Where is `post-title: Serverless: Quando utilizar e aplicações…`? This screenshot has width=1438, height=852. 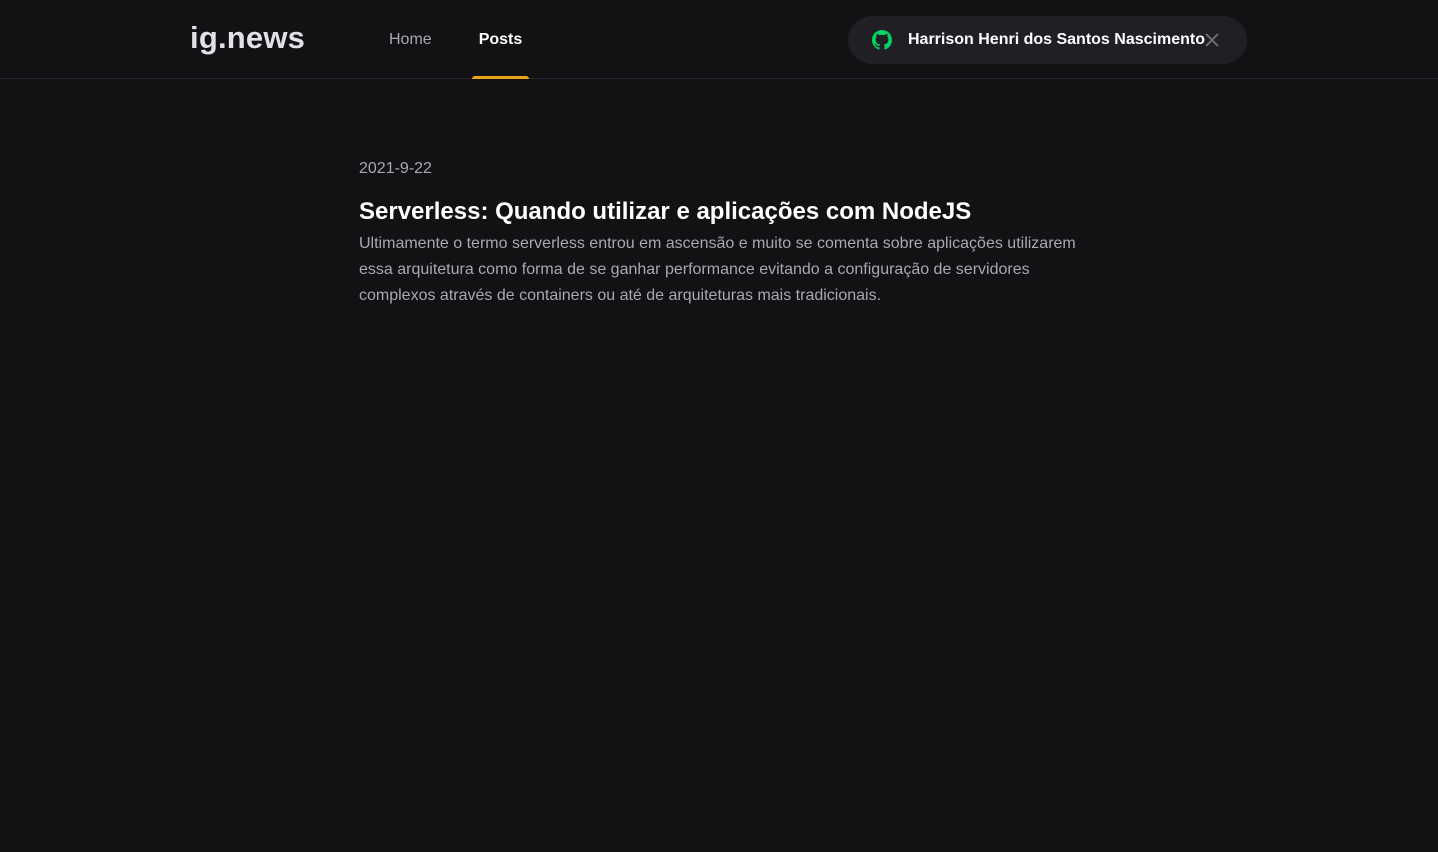
post-title: Serverless: Quando utilizar e aplicações… is located at coordinates (665, 211).